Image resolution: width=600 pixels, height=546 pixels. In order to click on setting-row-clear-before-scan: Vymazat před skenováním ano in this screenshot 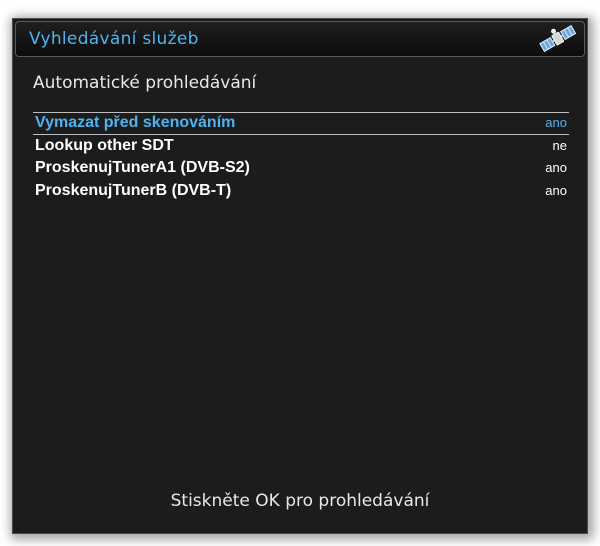, I will do `click(301, 123)`.